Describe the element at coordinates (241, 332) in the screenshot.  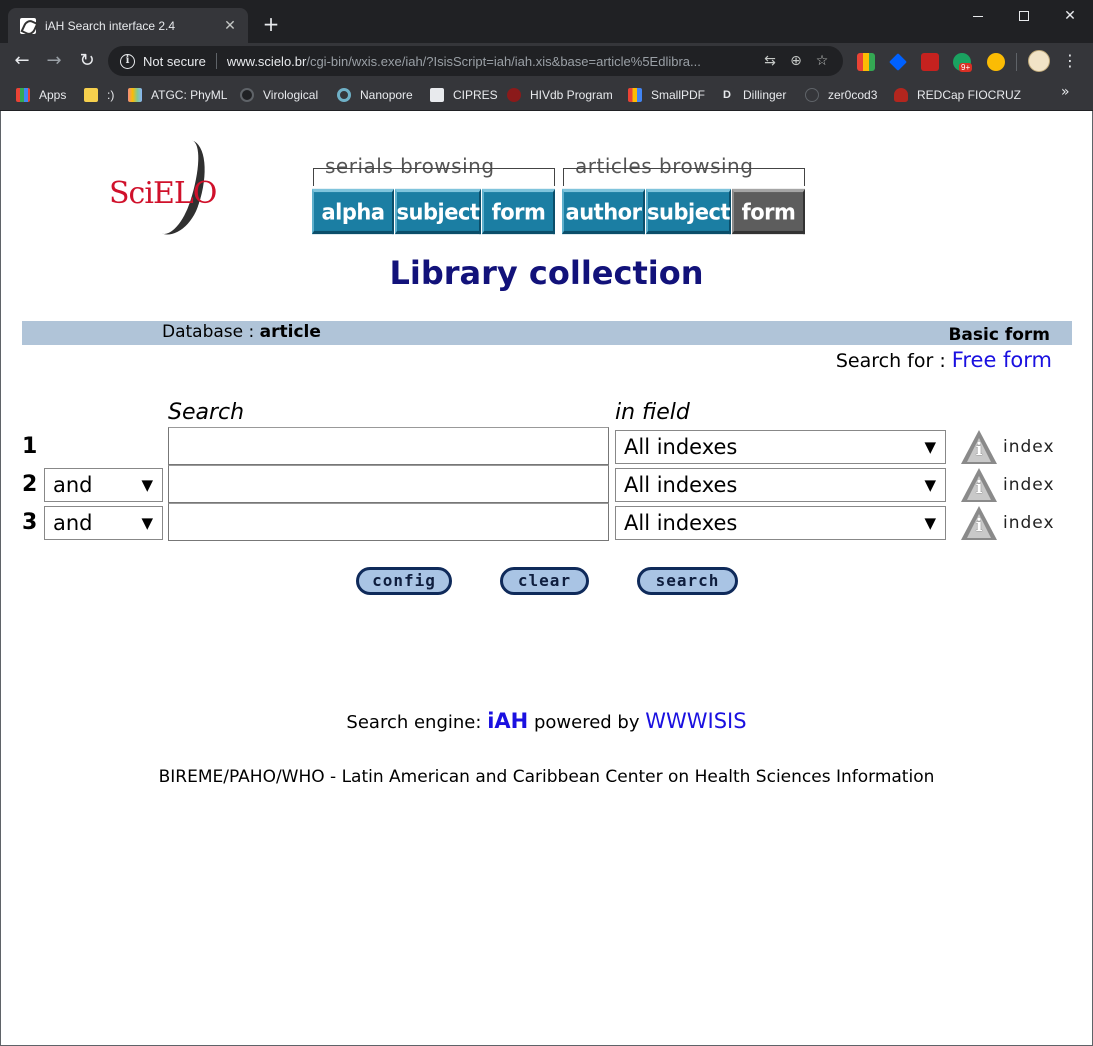
I see `database-label: Database : article` at that location.